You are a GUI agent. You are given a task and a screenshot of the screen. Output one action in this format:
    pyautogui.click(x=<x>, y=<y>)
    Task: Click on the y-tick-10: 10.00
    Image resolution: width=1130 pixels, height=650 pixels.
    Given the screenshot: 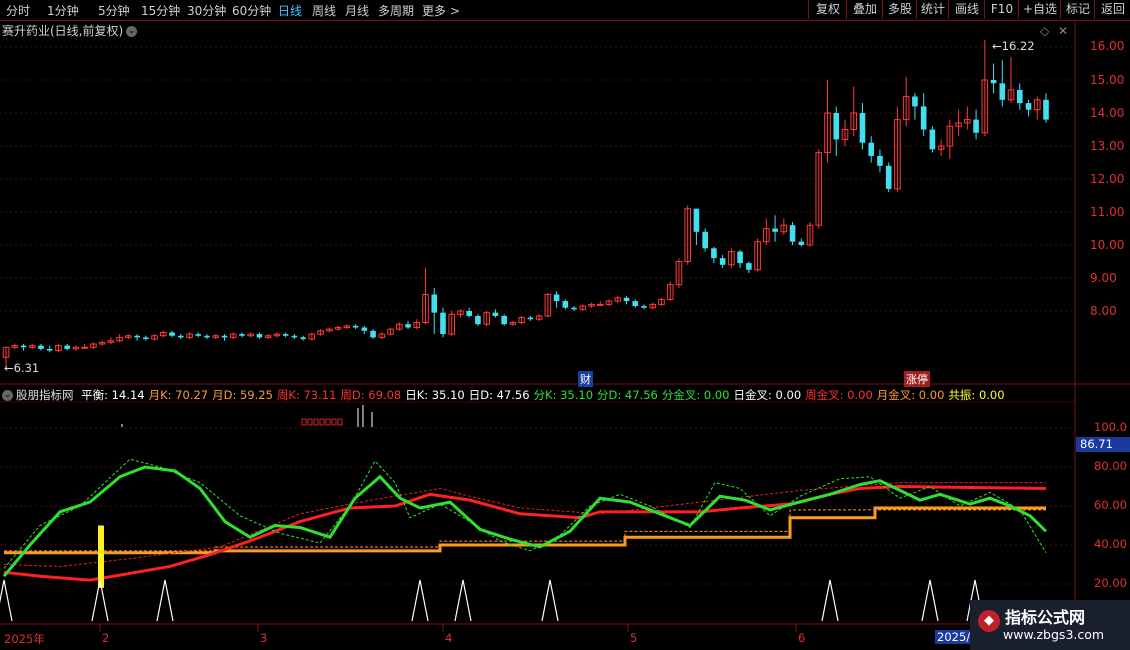 What is the action you would take?
    pyautogui.click(x=1107, y=245)
    